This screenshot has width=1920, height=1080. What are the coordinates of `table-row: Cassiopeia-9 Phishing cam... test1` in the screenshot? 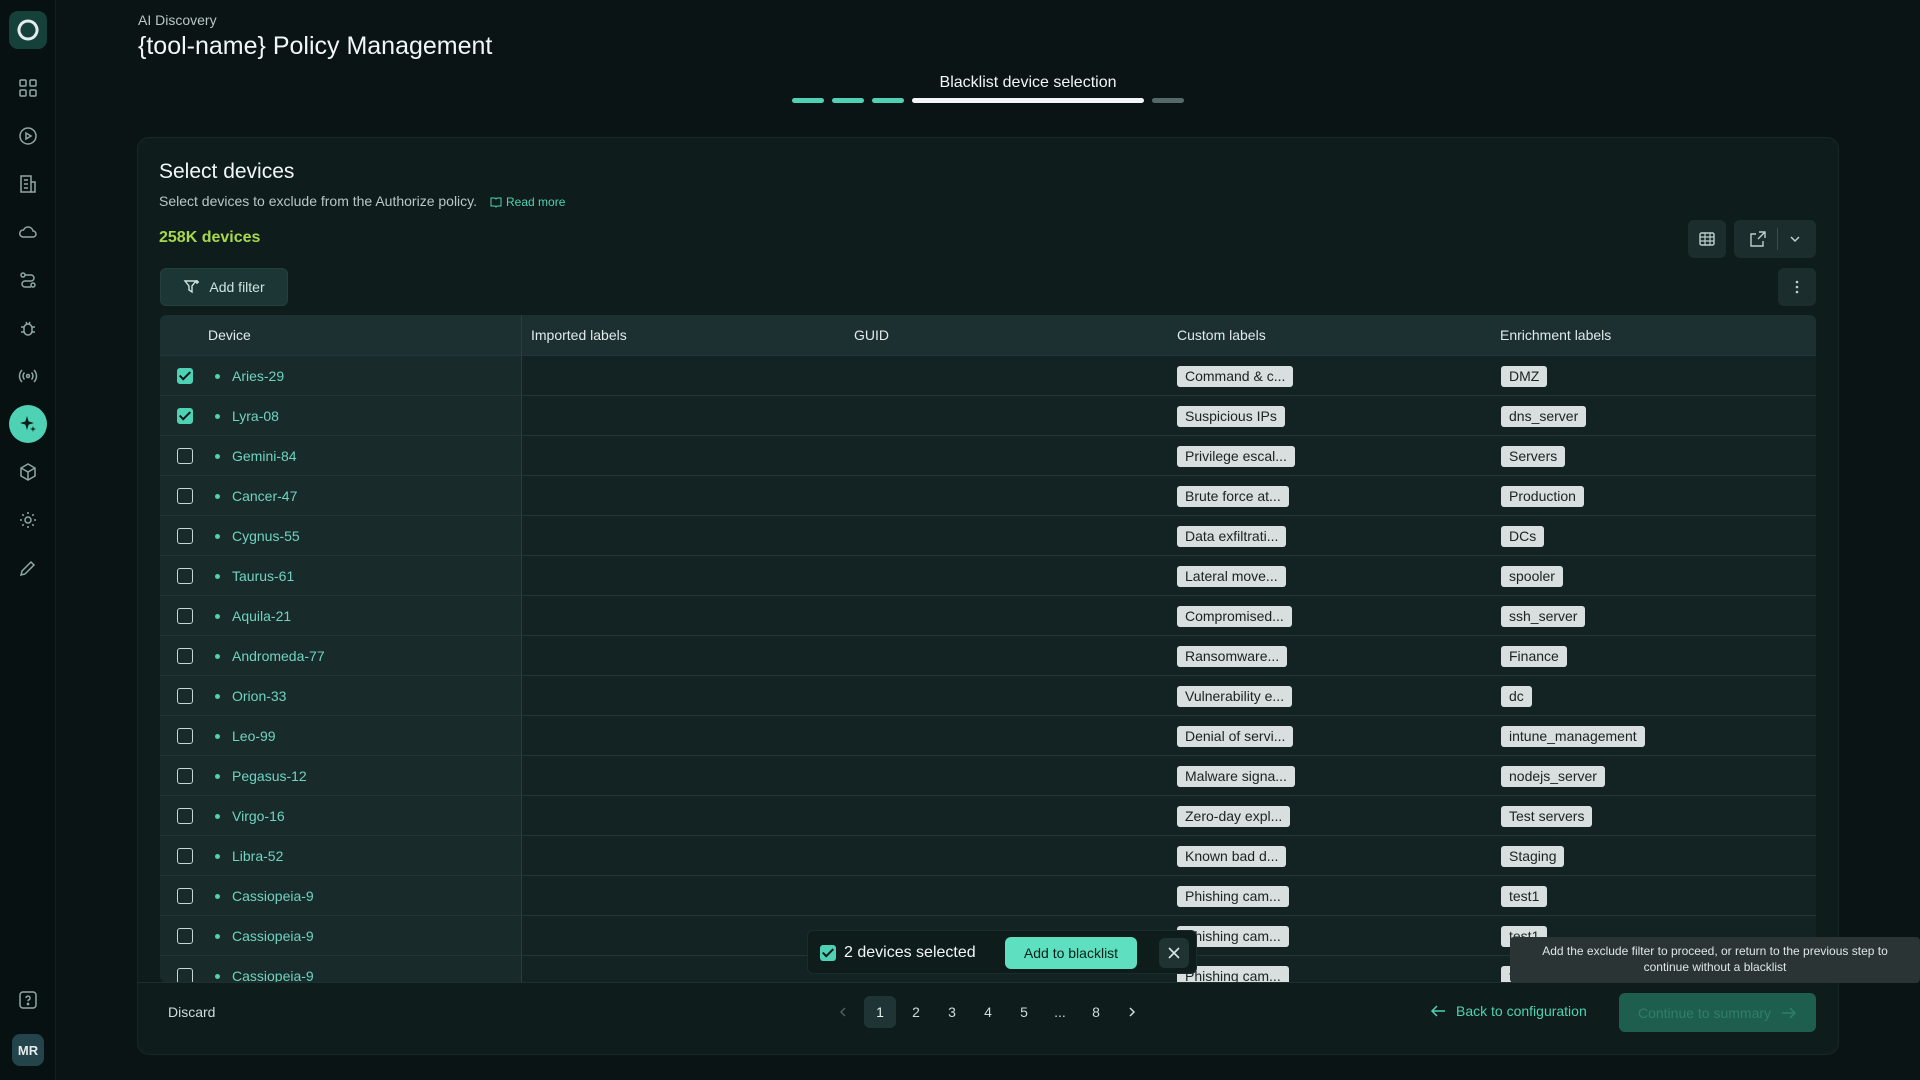 It's located at (988, 895).